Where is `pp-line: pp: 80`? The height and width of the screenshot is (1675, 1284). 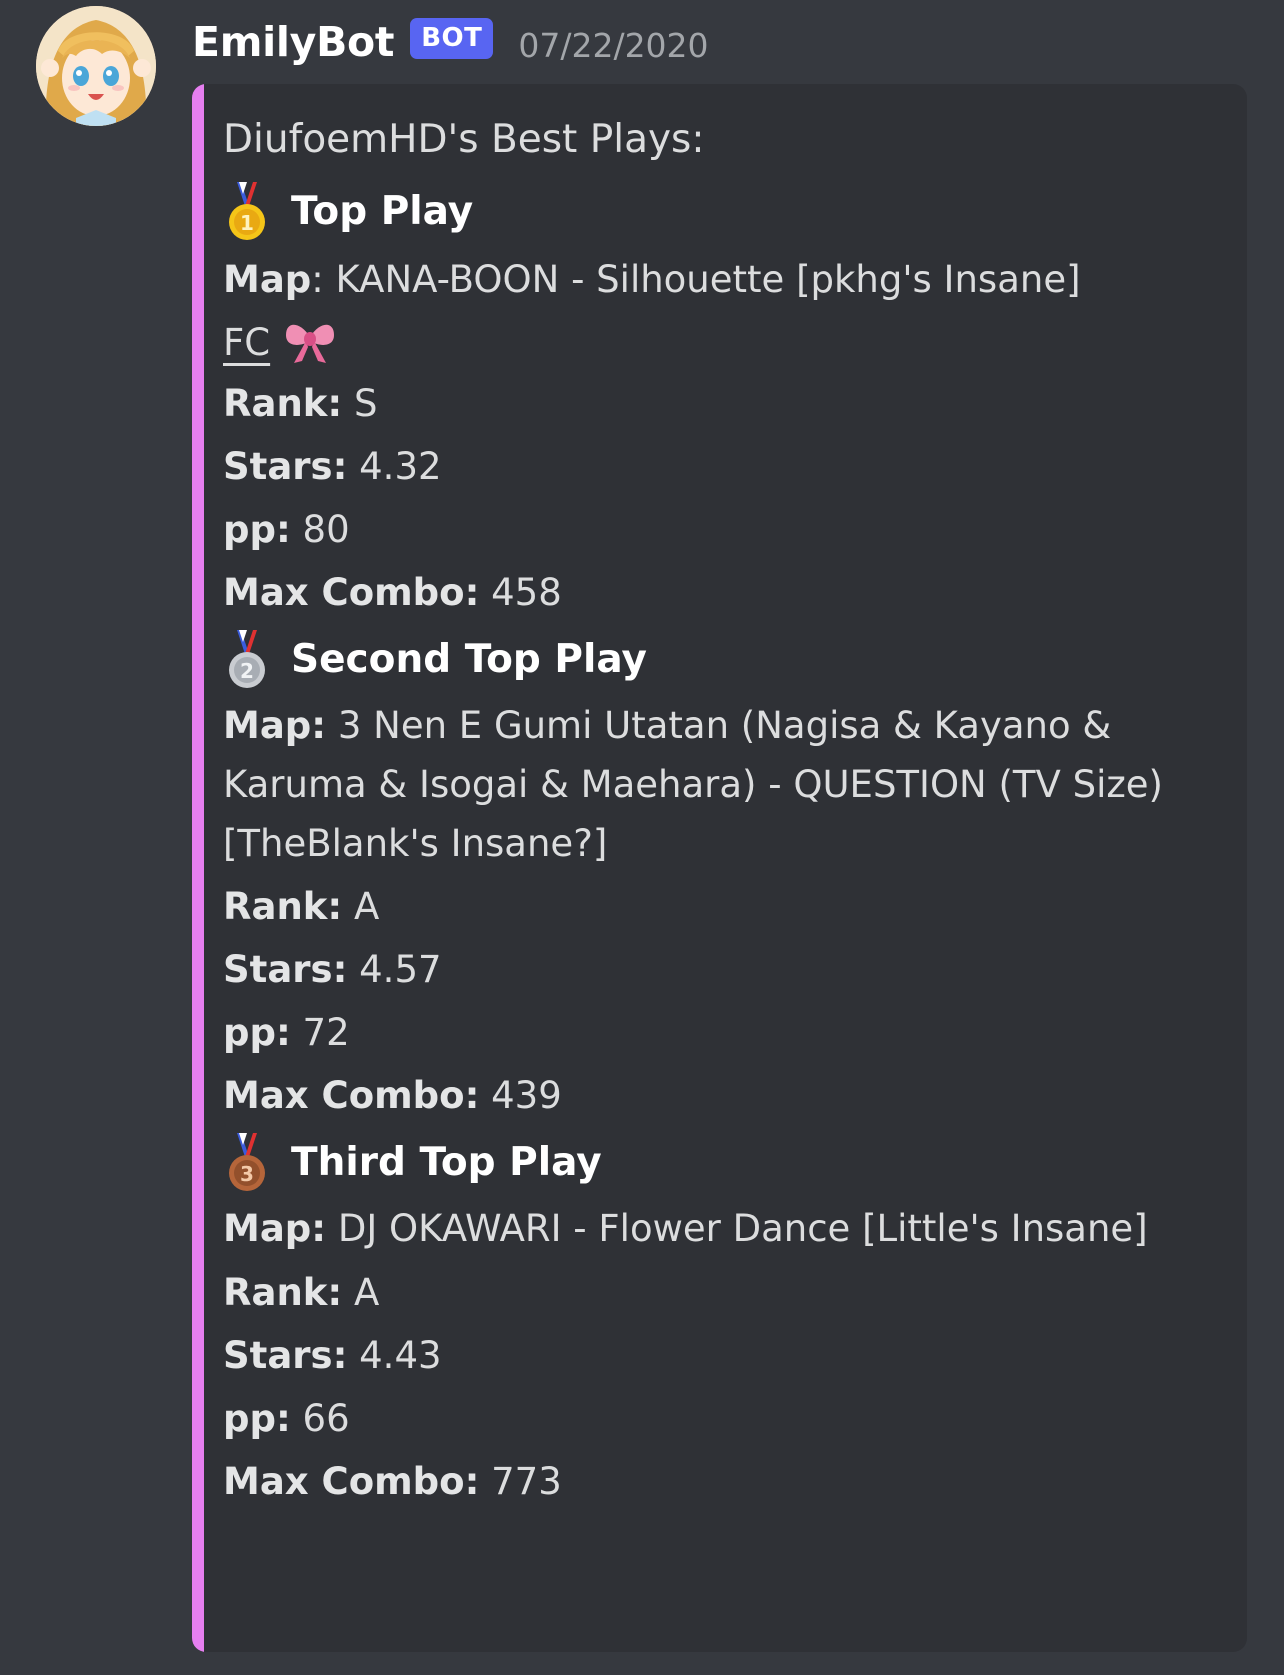 pp-line: pp: 80 is located at coordinates (715, 529).